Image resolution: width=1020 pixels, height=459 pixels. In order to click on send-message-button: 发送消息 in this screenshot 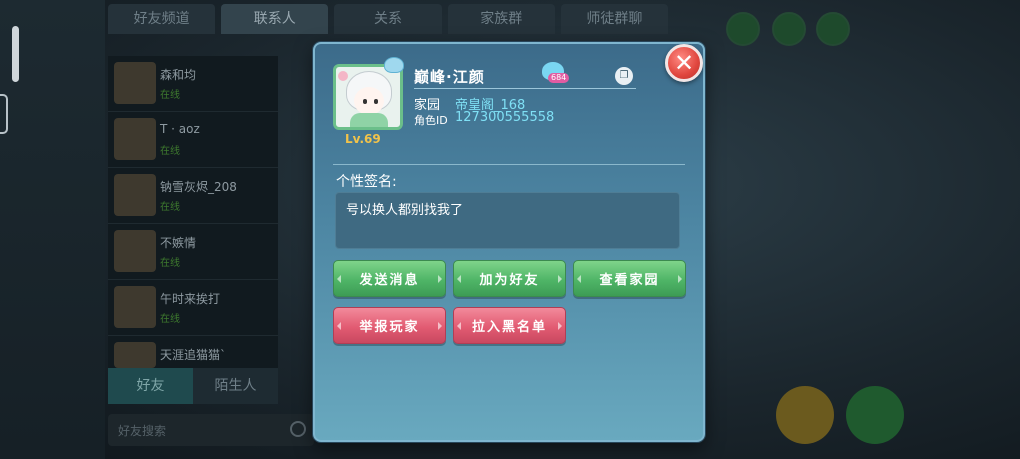, I will do `click(389, 278)`.